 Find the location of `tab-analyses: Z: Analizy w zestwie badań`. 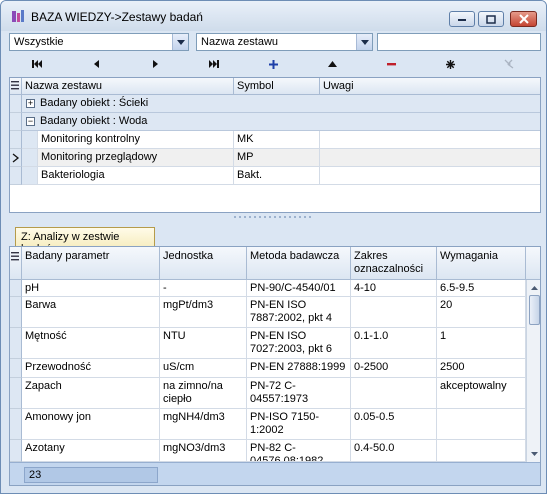

tab-analyses: Z: Analizy w zestwie badań is located at coordinates (85, 241).